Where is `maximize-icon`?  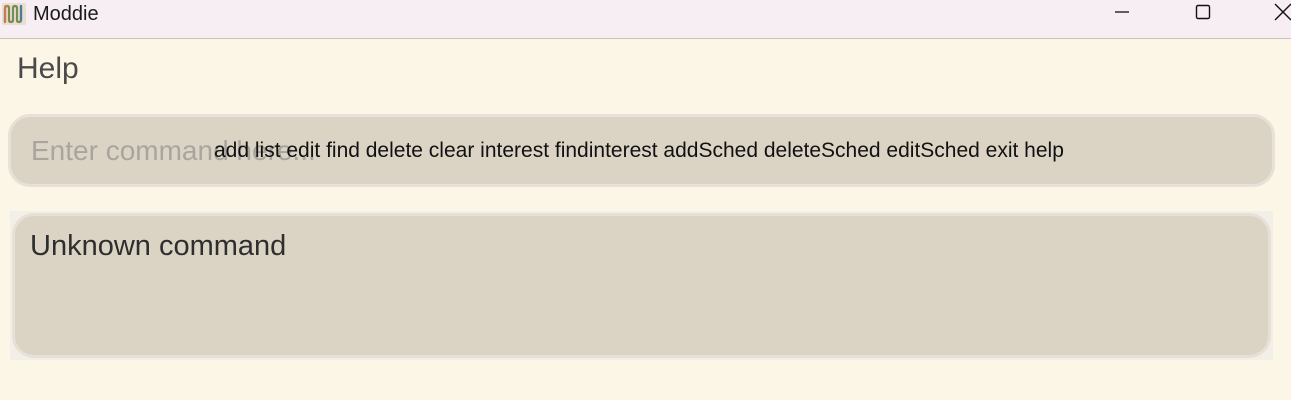
maximize-icon is located at coordinates (1203, 14).